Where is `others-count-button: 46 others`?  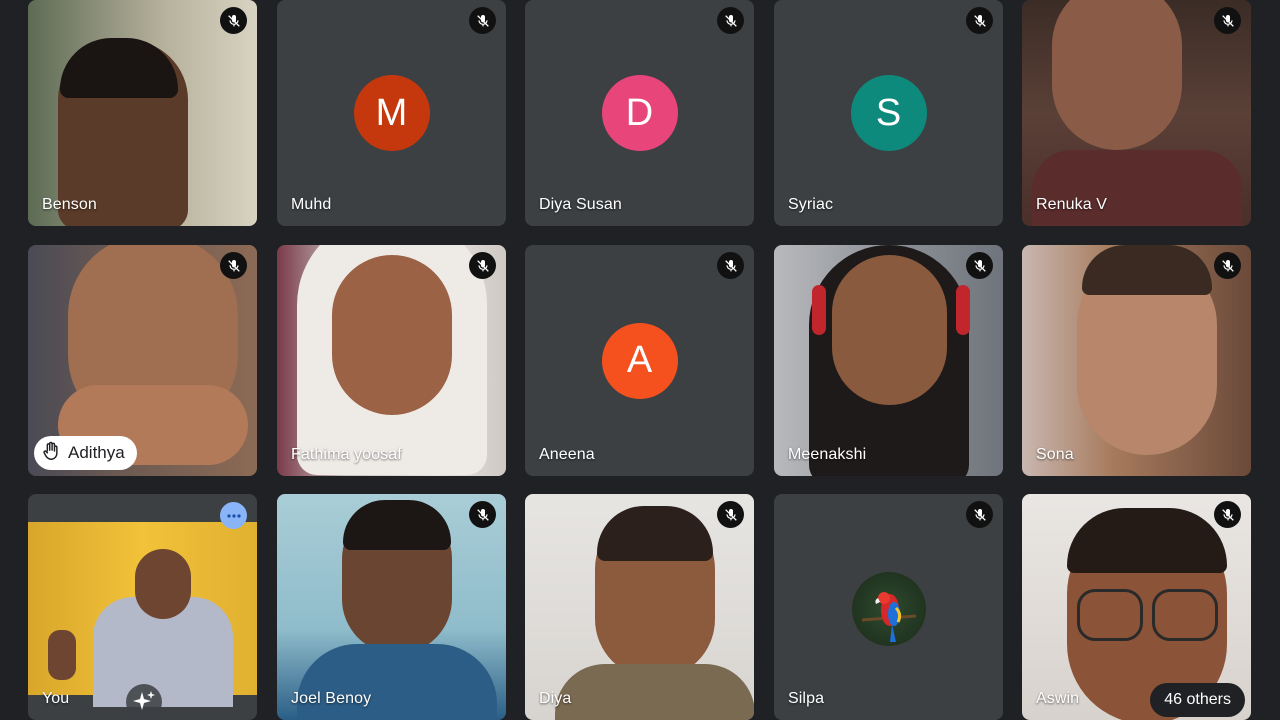 others-count-button: 46 others is located at coordinates (1197, 700).